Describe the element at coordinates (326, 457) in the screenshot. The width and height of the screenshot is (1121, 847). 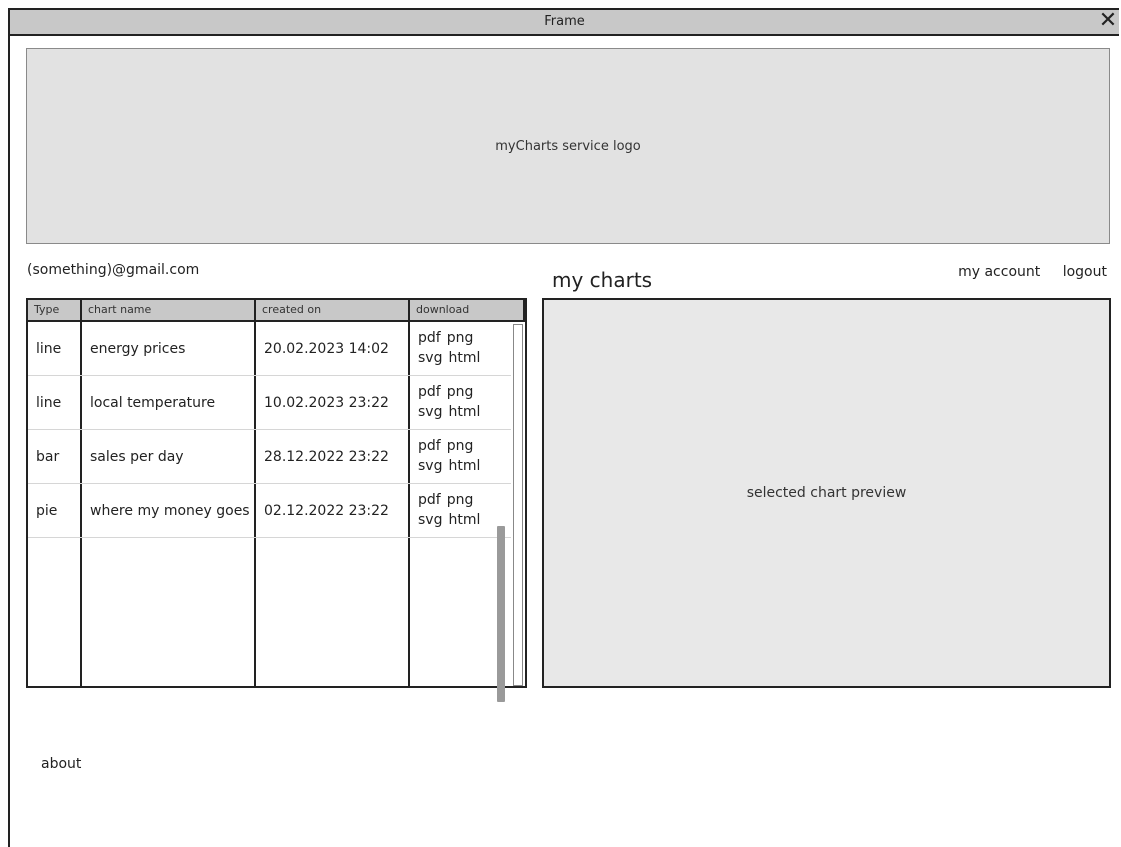
I see `cell-created-on: 28.12.2022 23:22` at that location.